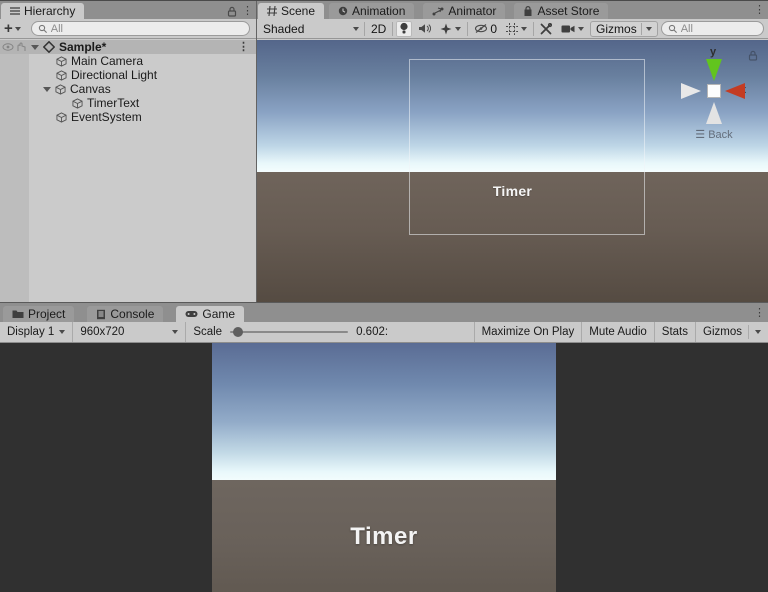 The height and width of the screenshot is (592, 768). Describe the element at coordinates (512, 191) in the screenshot. I see `scene-timer-text: Timer` at that location.